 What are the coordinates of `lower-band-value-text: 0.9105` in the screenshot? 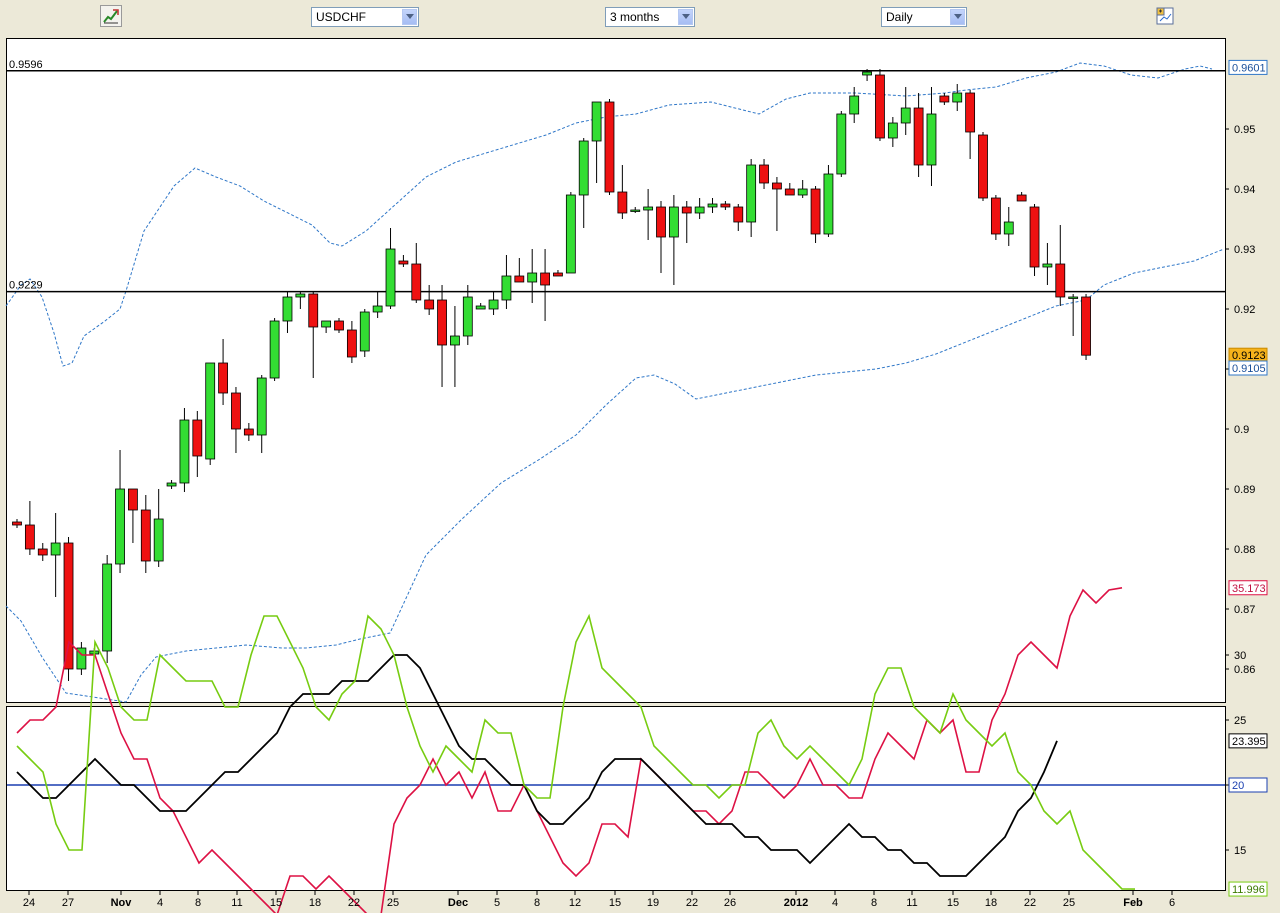 It's located at (1249, 369).